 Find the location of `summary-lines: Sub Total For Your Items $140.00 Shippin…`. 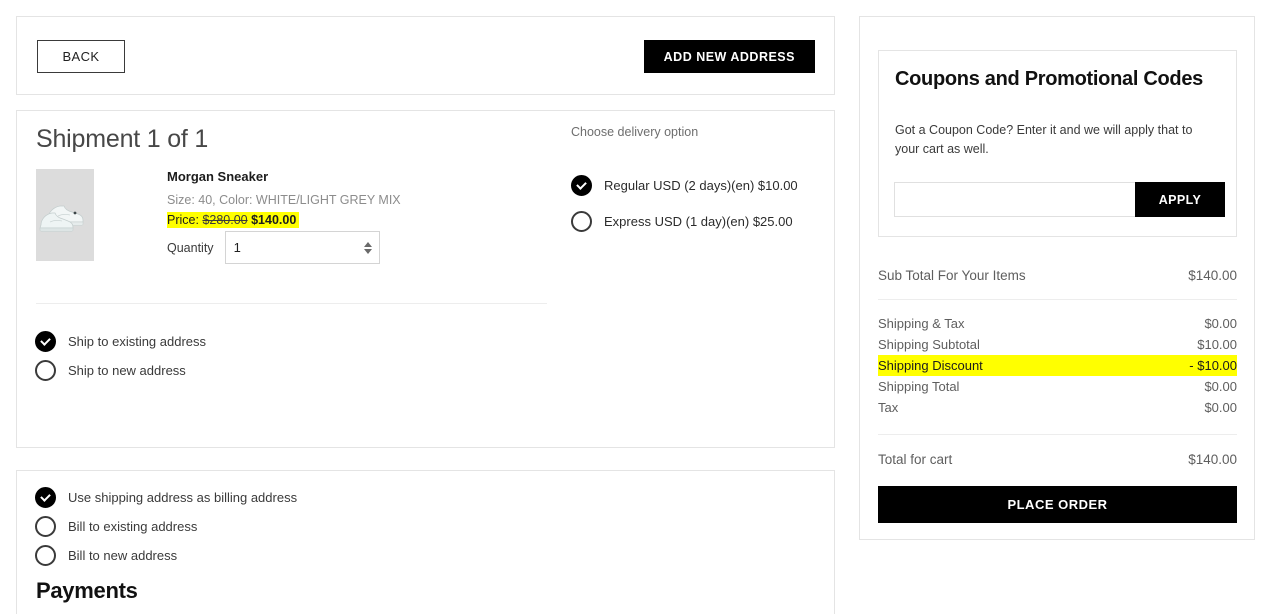

summary-lines: Sub Total For Your Items $140.00 Shippin… is located at coordinates (1057, 367).